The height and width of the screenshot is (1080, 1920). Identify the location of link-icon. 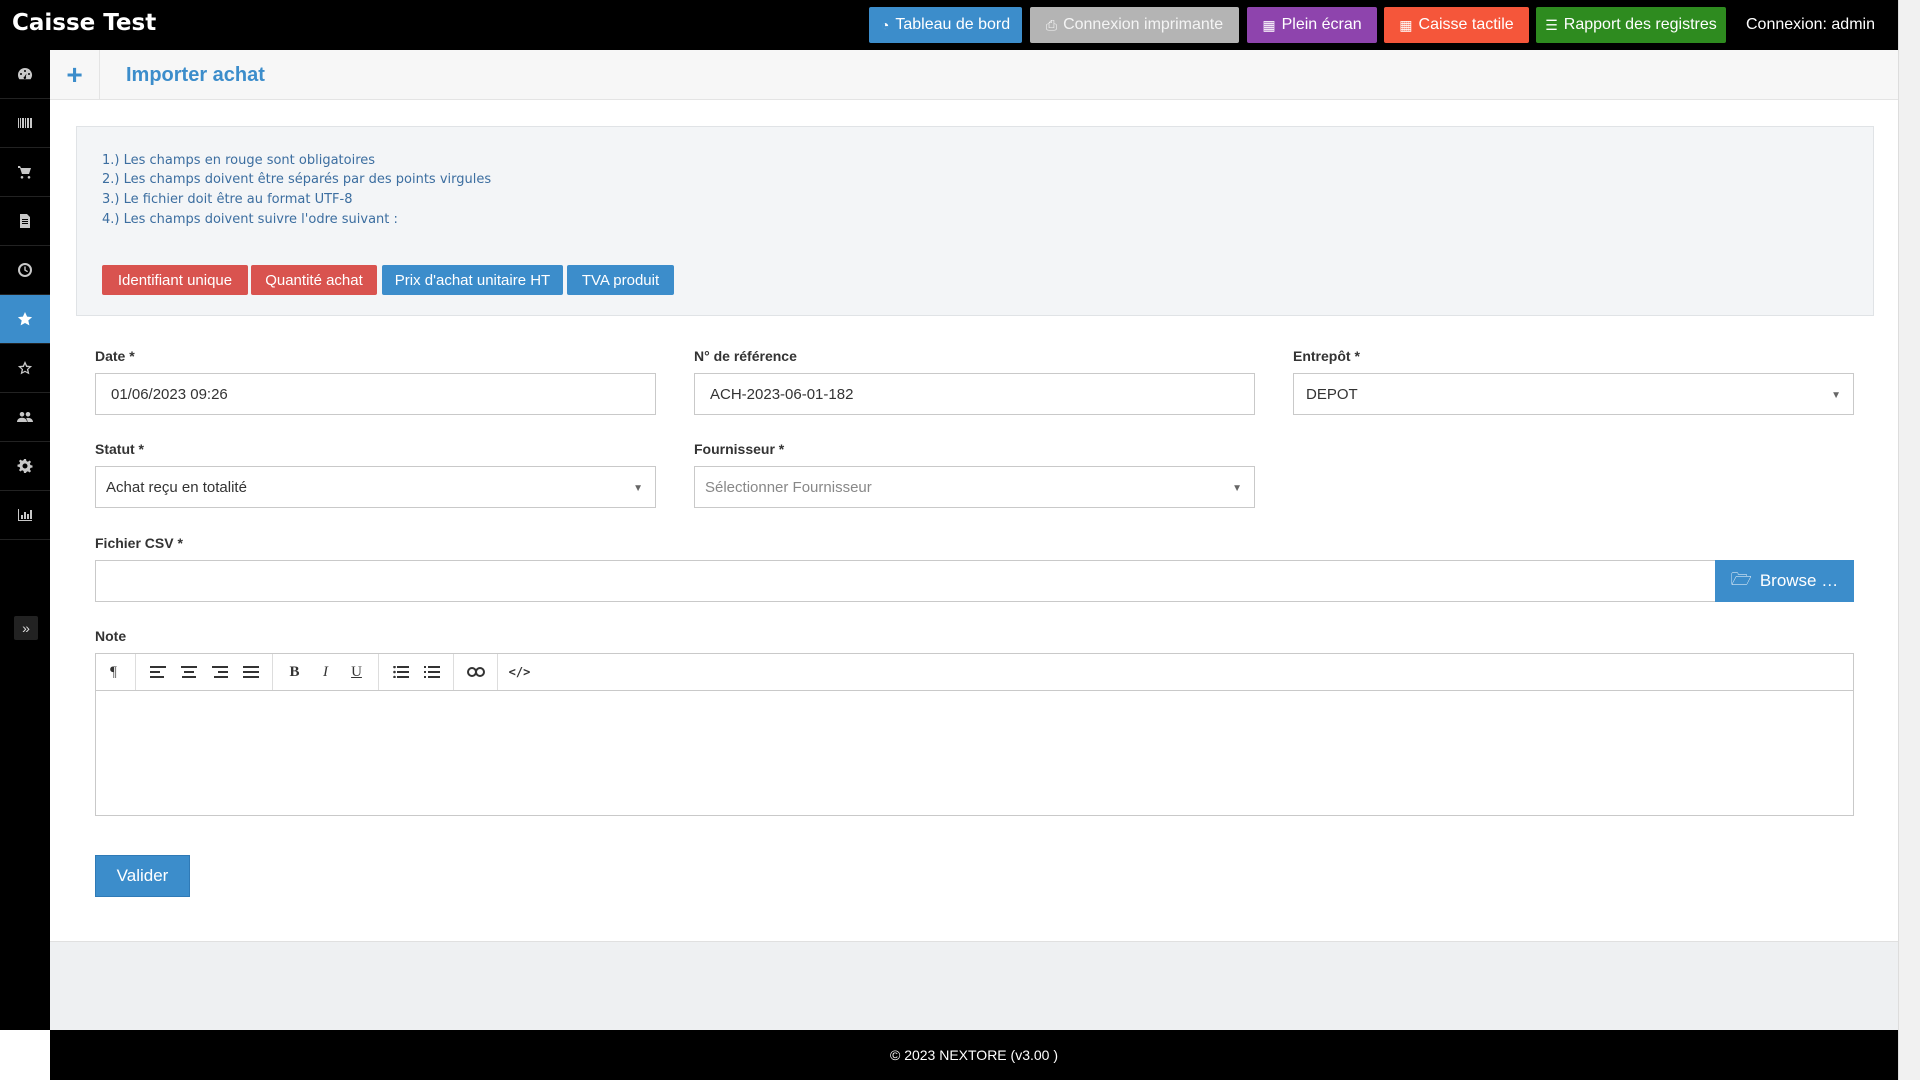
(475, 672).